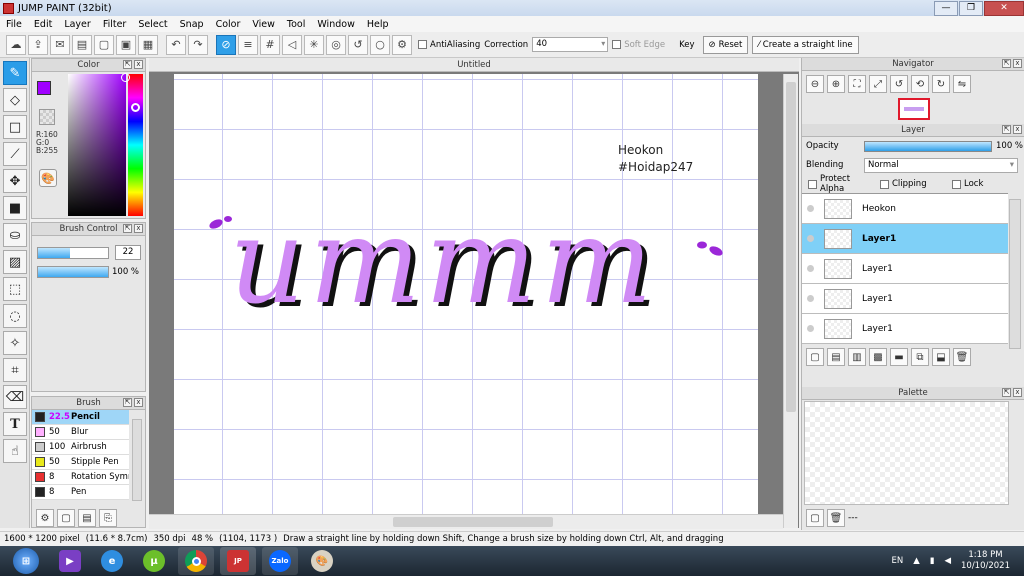 Image resolution: width=1024 pixels, height=576 pixels. What do you see at coordinates (617, 44) in the screenshot?
I see `soft-edge-checkbox` at bounding box center [617, 44].